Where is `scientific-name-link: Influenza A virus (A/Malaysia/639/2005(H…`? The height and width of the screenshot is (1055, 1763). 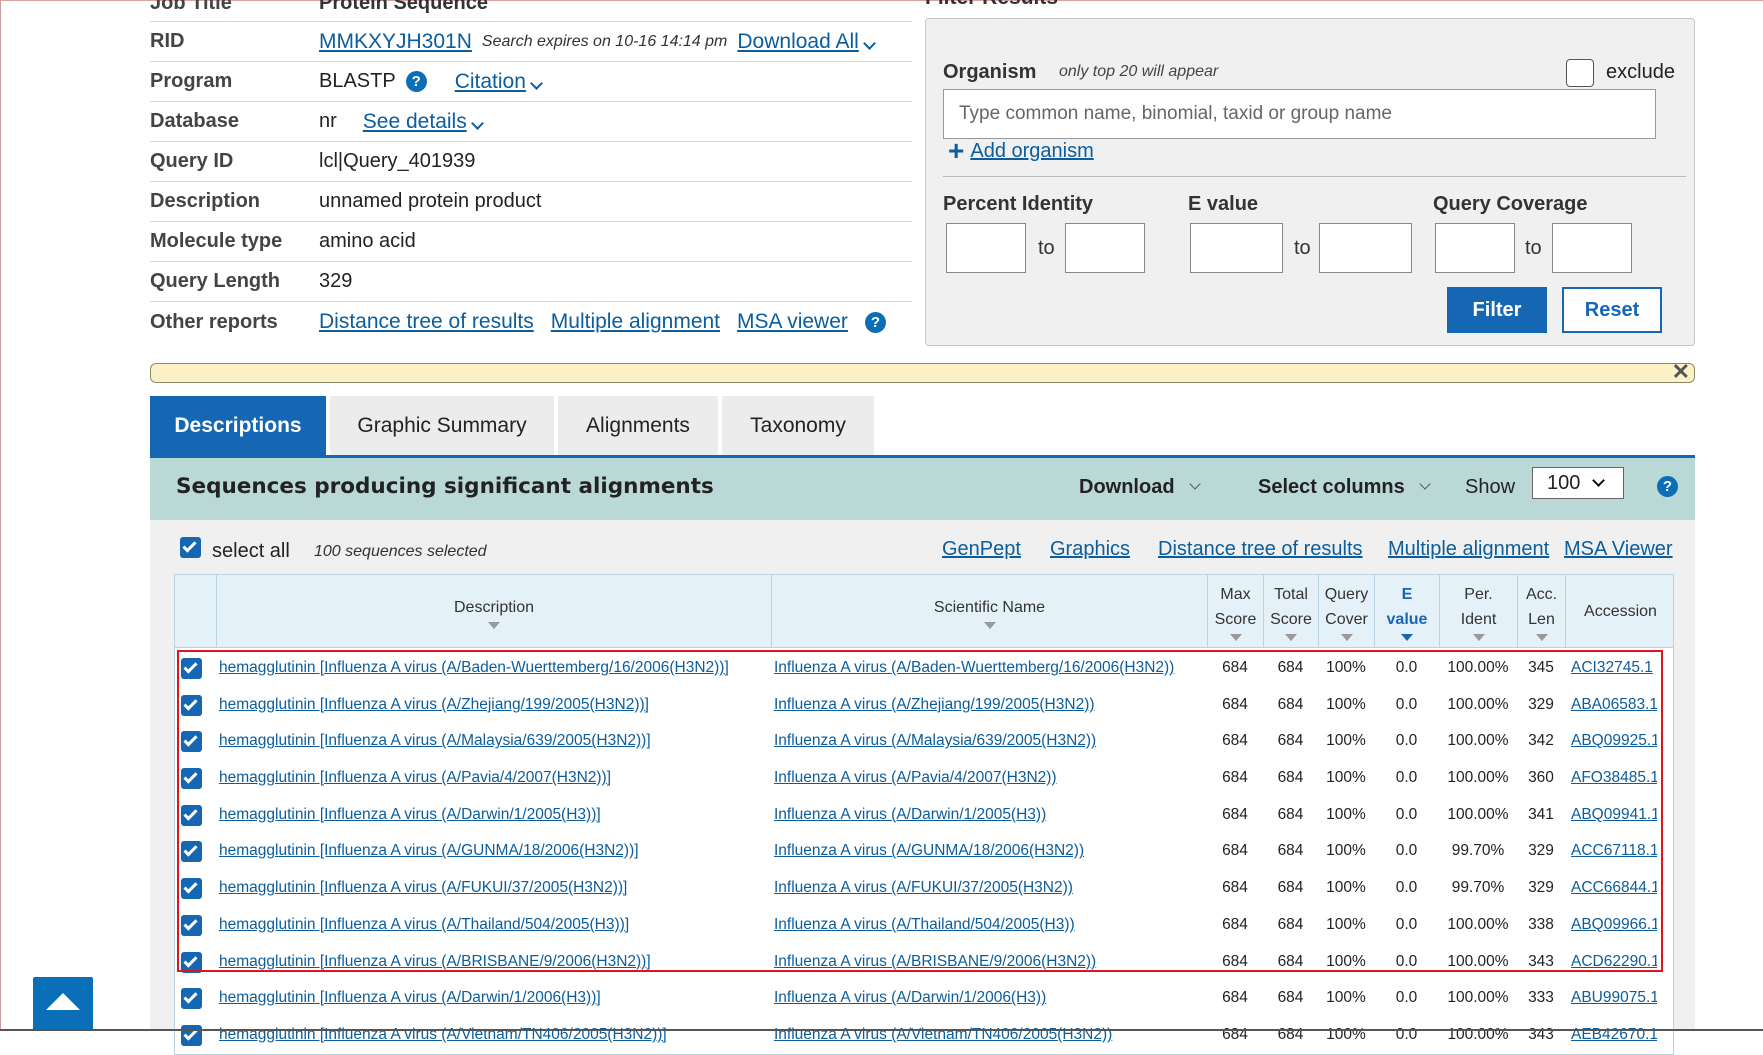 scientific-name-link: Influenza A virus (A/Malaysia/639/2005(H… is located at coordinates (989, 741).